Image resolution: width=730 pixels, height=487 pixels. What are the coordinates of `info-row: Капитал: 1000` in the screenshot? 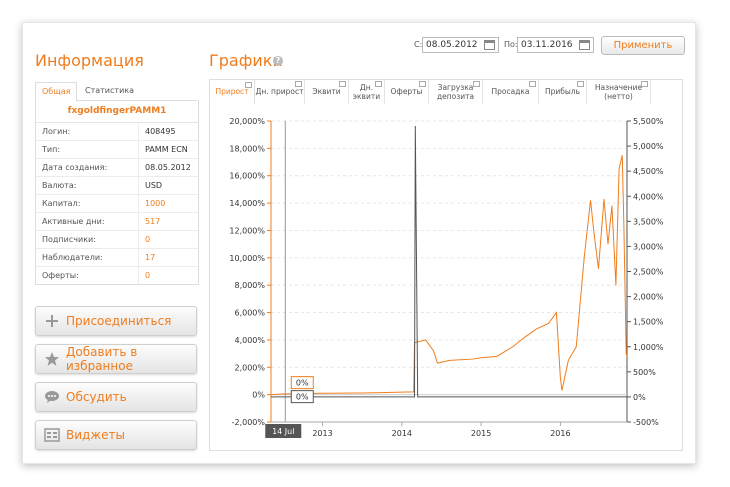 It's located at (117, 204).